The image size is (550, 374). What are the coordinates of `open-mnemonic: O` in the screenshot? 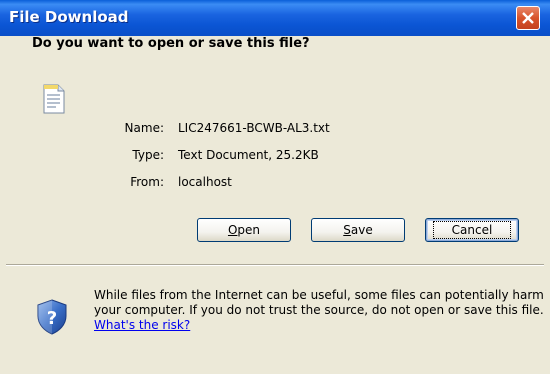 It's located at (232, 230).